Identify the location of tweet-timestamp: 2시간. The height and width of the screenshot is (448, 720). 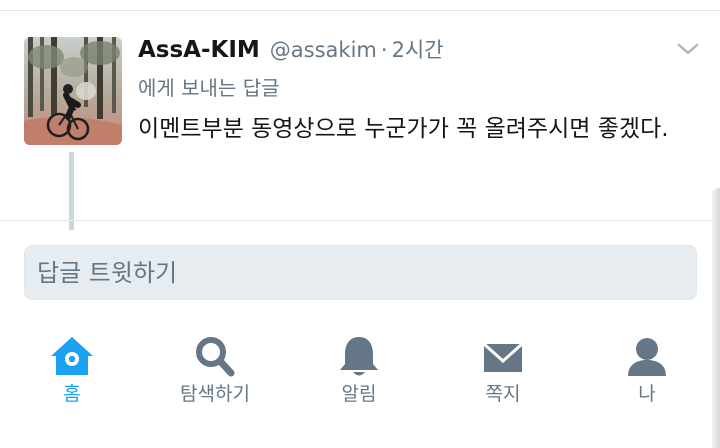
(418, 49).